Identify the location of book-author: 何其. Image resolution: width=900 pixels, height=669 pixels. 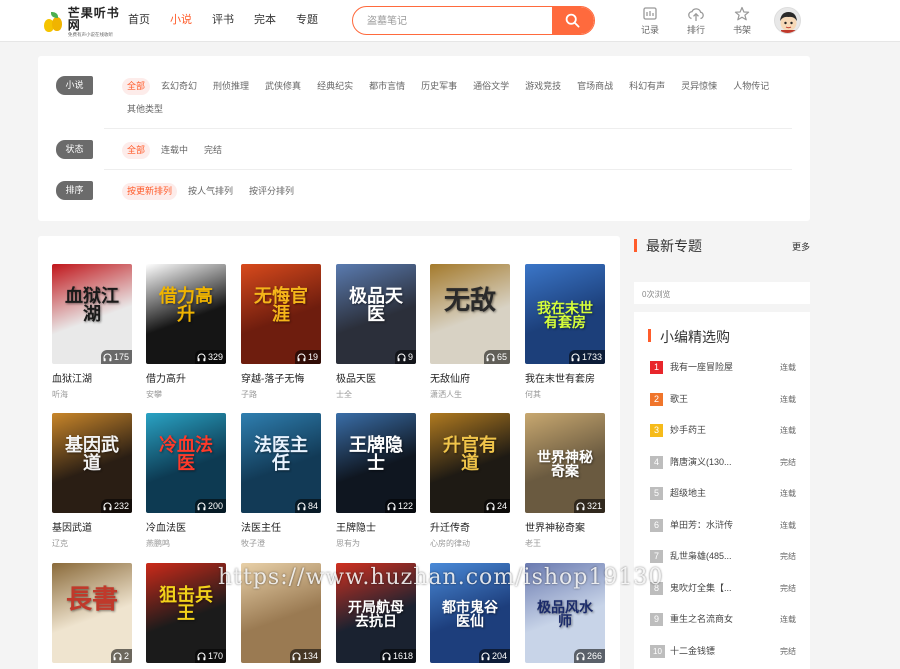
(565, 394).